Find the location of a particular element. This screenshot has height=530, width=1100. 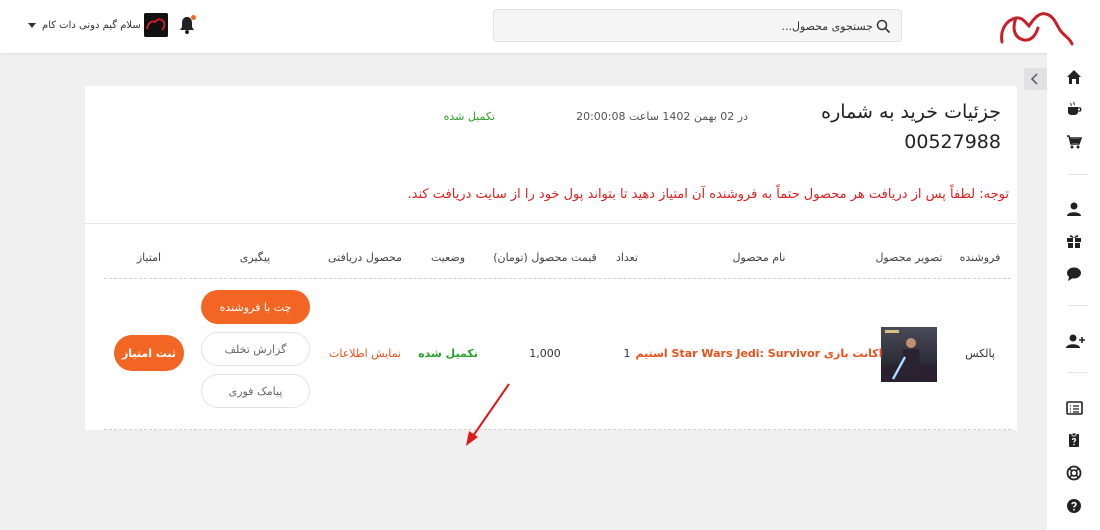

column-header-price: قیمت محصول (تومان) is located at coordinates (545, 257).